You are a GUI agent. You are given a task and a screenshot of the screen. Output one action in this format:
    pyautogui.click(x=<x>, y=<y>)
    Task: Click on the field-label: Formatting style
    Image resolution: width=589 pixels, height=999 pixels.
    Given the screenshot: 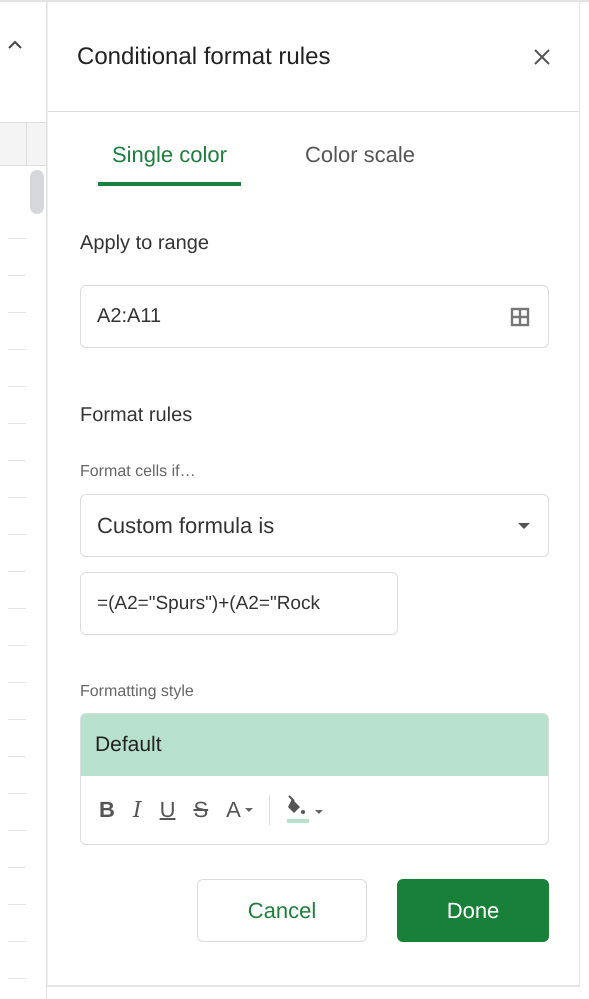 What is the action you would take?
    pyautogui.click(x=137, y=692)
    